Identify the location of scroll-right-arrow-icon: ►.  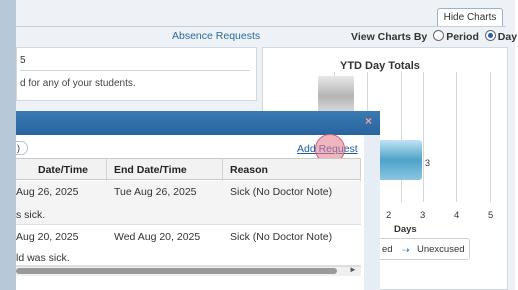
(353, 269).